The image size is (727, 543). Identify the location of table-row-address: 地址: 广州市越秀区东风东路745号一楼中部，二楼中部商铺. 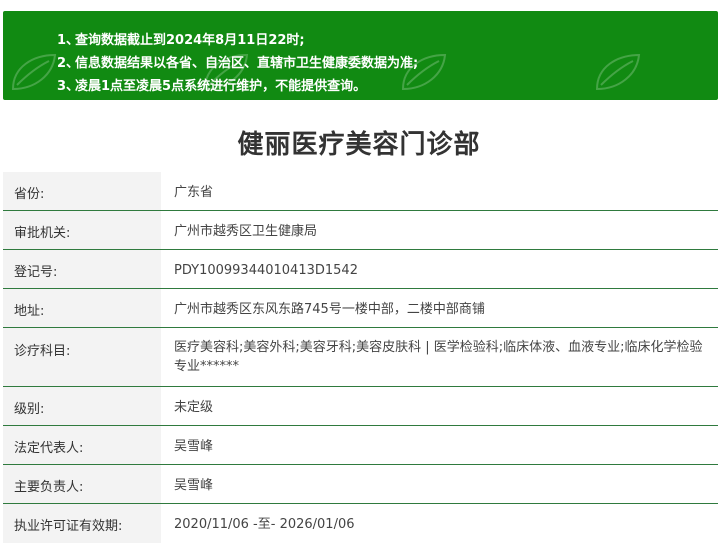
(360, 308).